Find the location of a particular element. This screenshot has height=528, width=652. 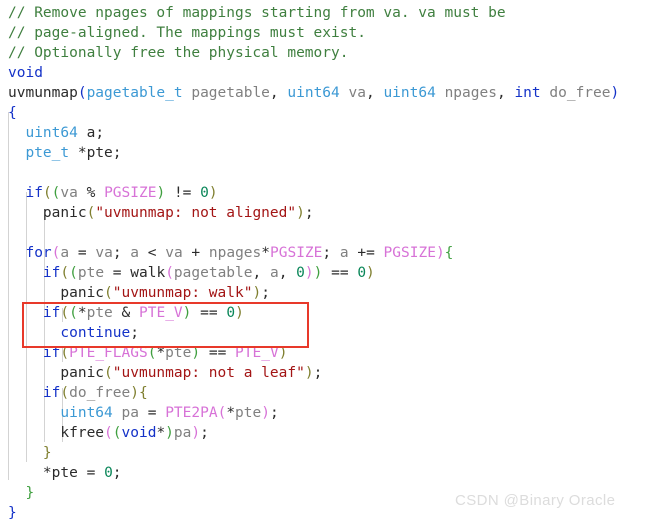

code-line: panic("uvmunmap: walk"); is located at coordinates (326, 293).